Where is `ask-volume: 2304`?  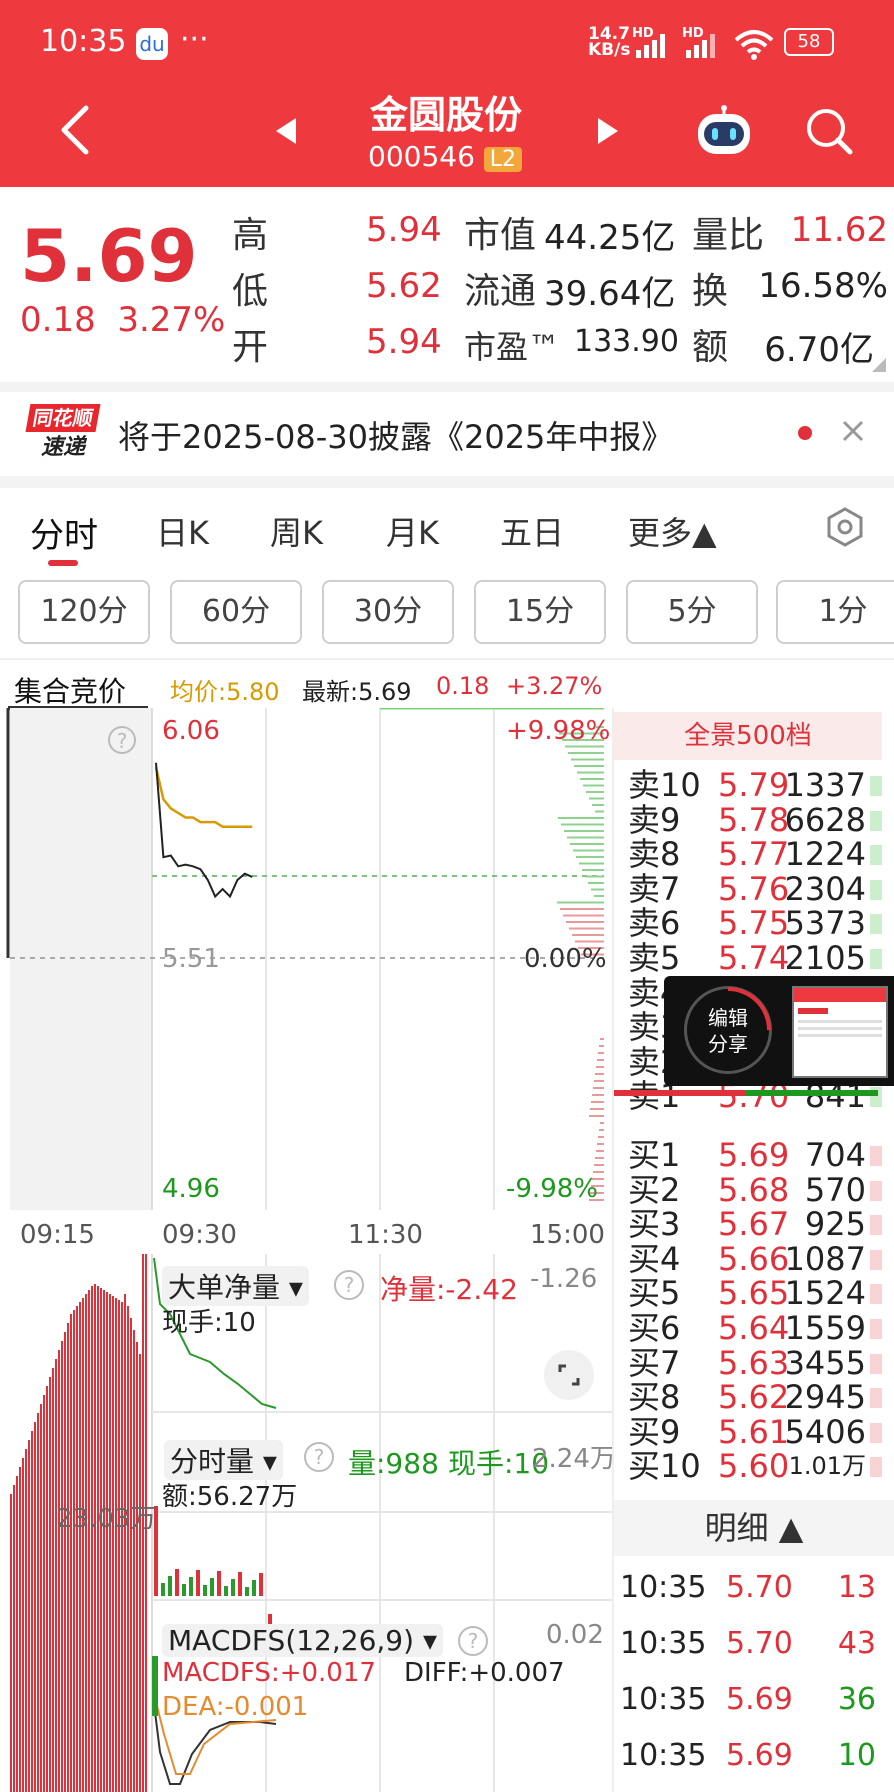 ask-volume: 2304 is located at coordinates (825, 888).